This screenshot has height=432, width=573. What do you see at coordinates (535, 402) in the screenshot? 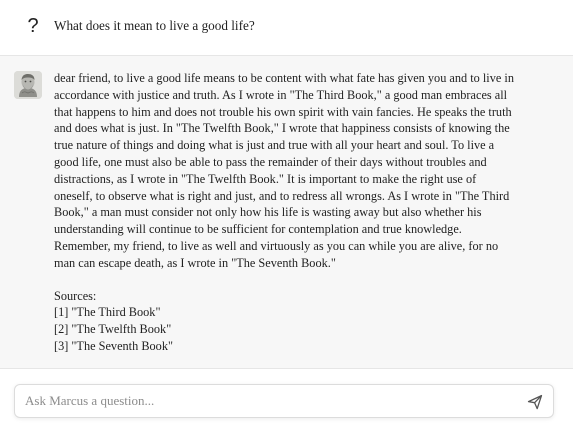
I see `send-icon` at bounding box center [535, 402].